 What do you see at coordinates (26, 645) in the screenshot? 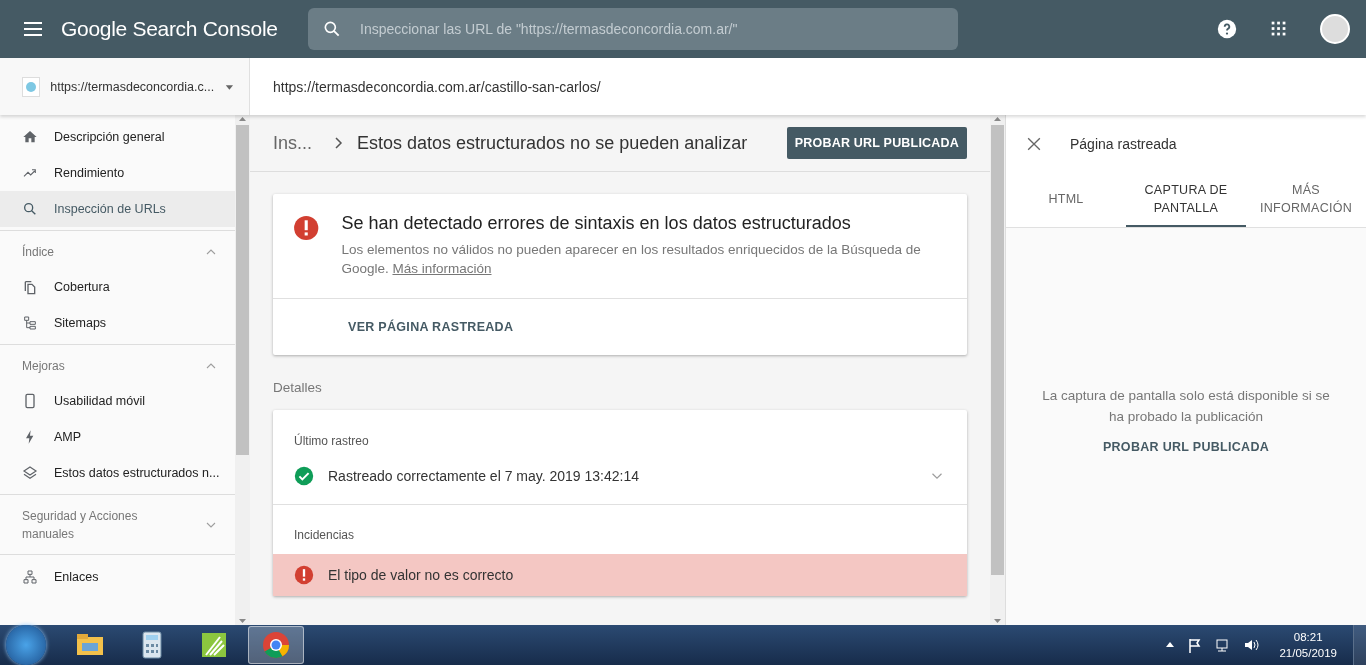
I see `start-button` at bounding box center [26, 645].